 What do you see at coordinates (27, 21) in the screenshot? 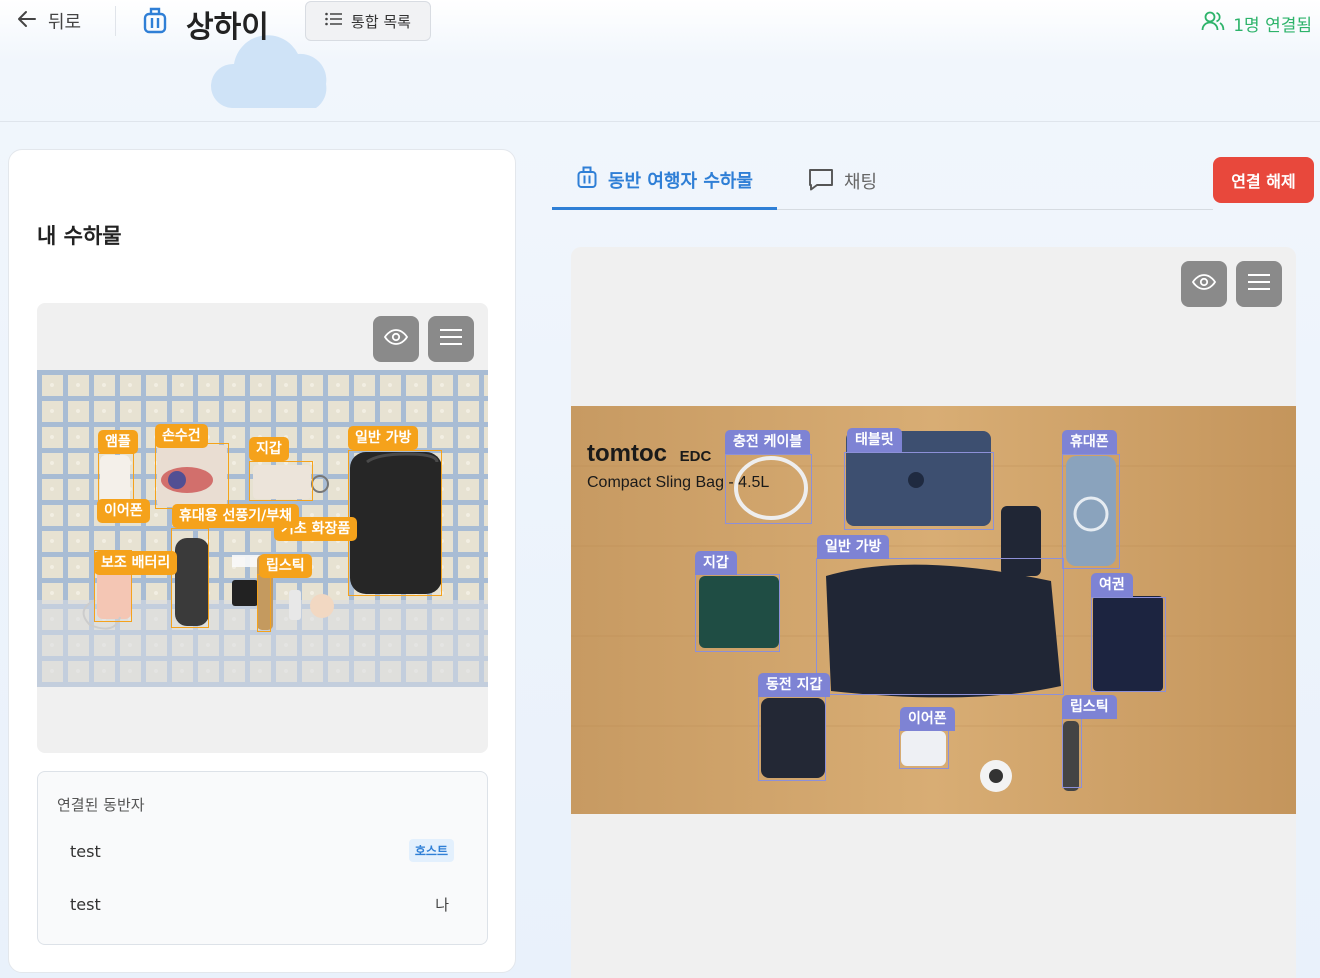
I see `arrow-left-icon` at bounding box center [27, 21].